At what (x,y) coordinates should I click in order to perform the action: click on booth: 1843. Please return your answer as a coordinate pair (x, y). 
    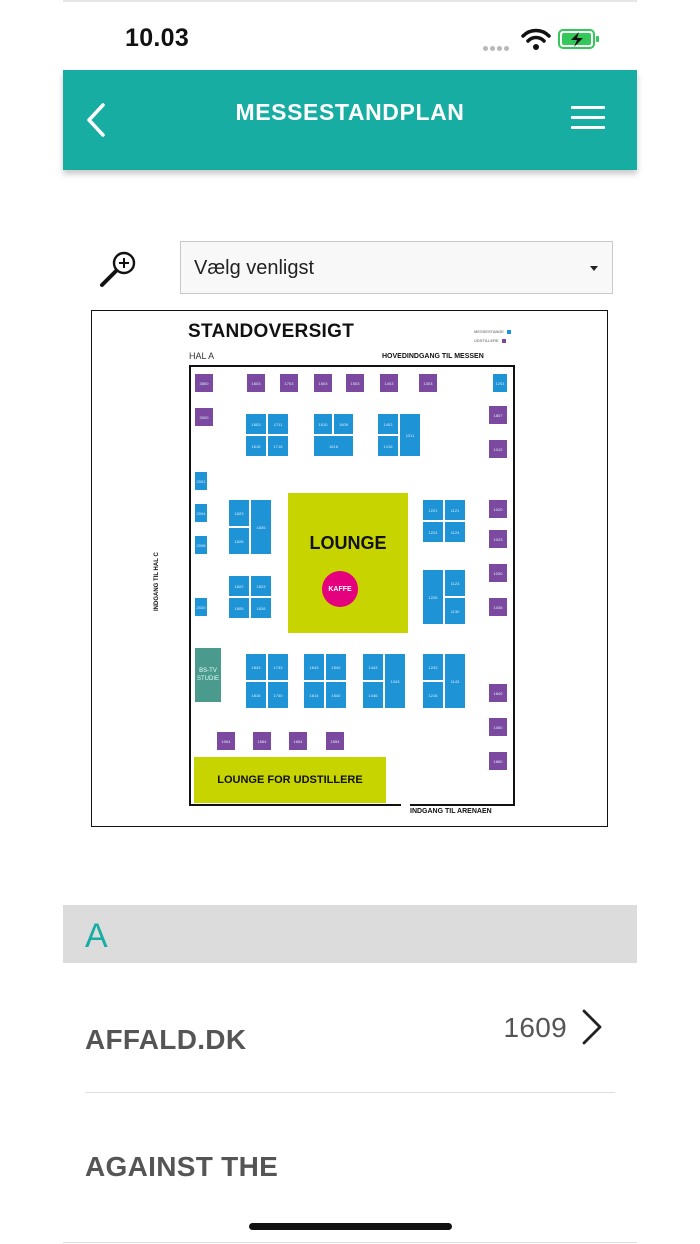
    Looking at the image, I should click on (256, 667).